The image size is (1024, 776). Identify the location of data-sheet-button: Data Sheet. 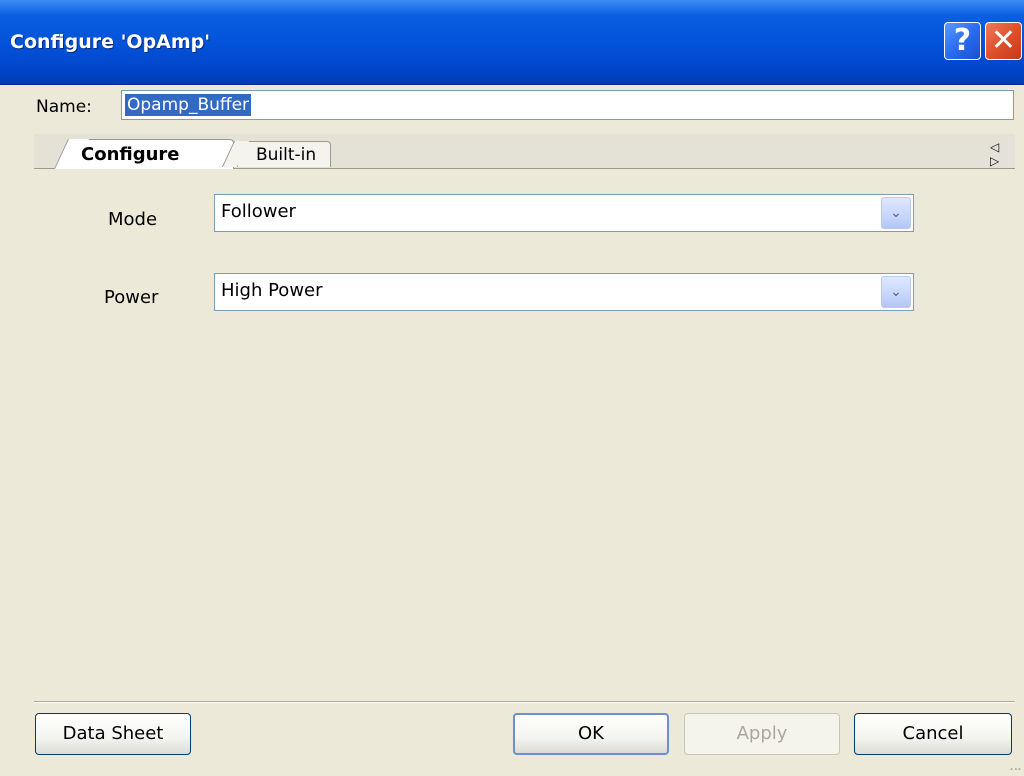
(113, 734).